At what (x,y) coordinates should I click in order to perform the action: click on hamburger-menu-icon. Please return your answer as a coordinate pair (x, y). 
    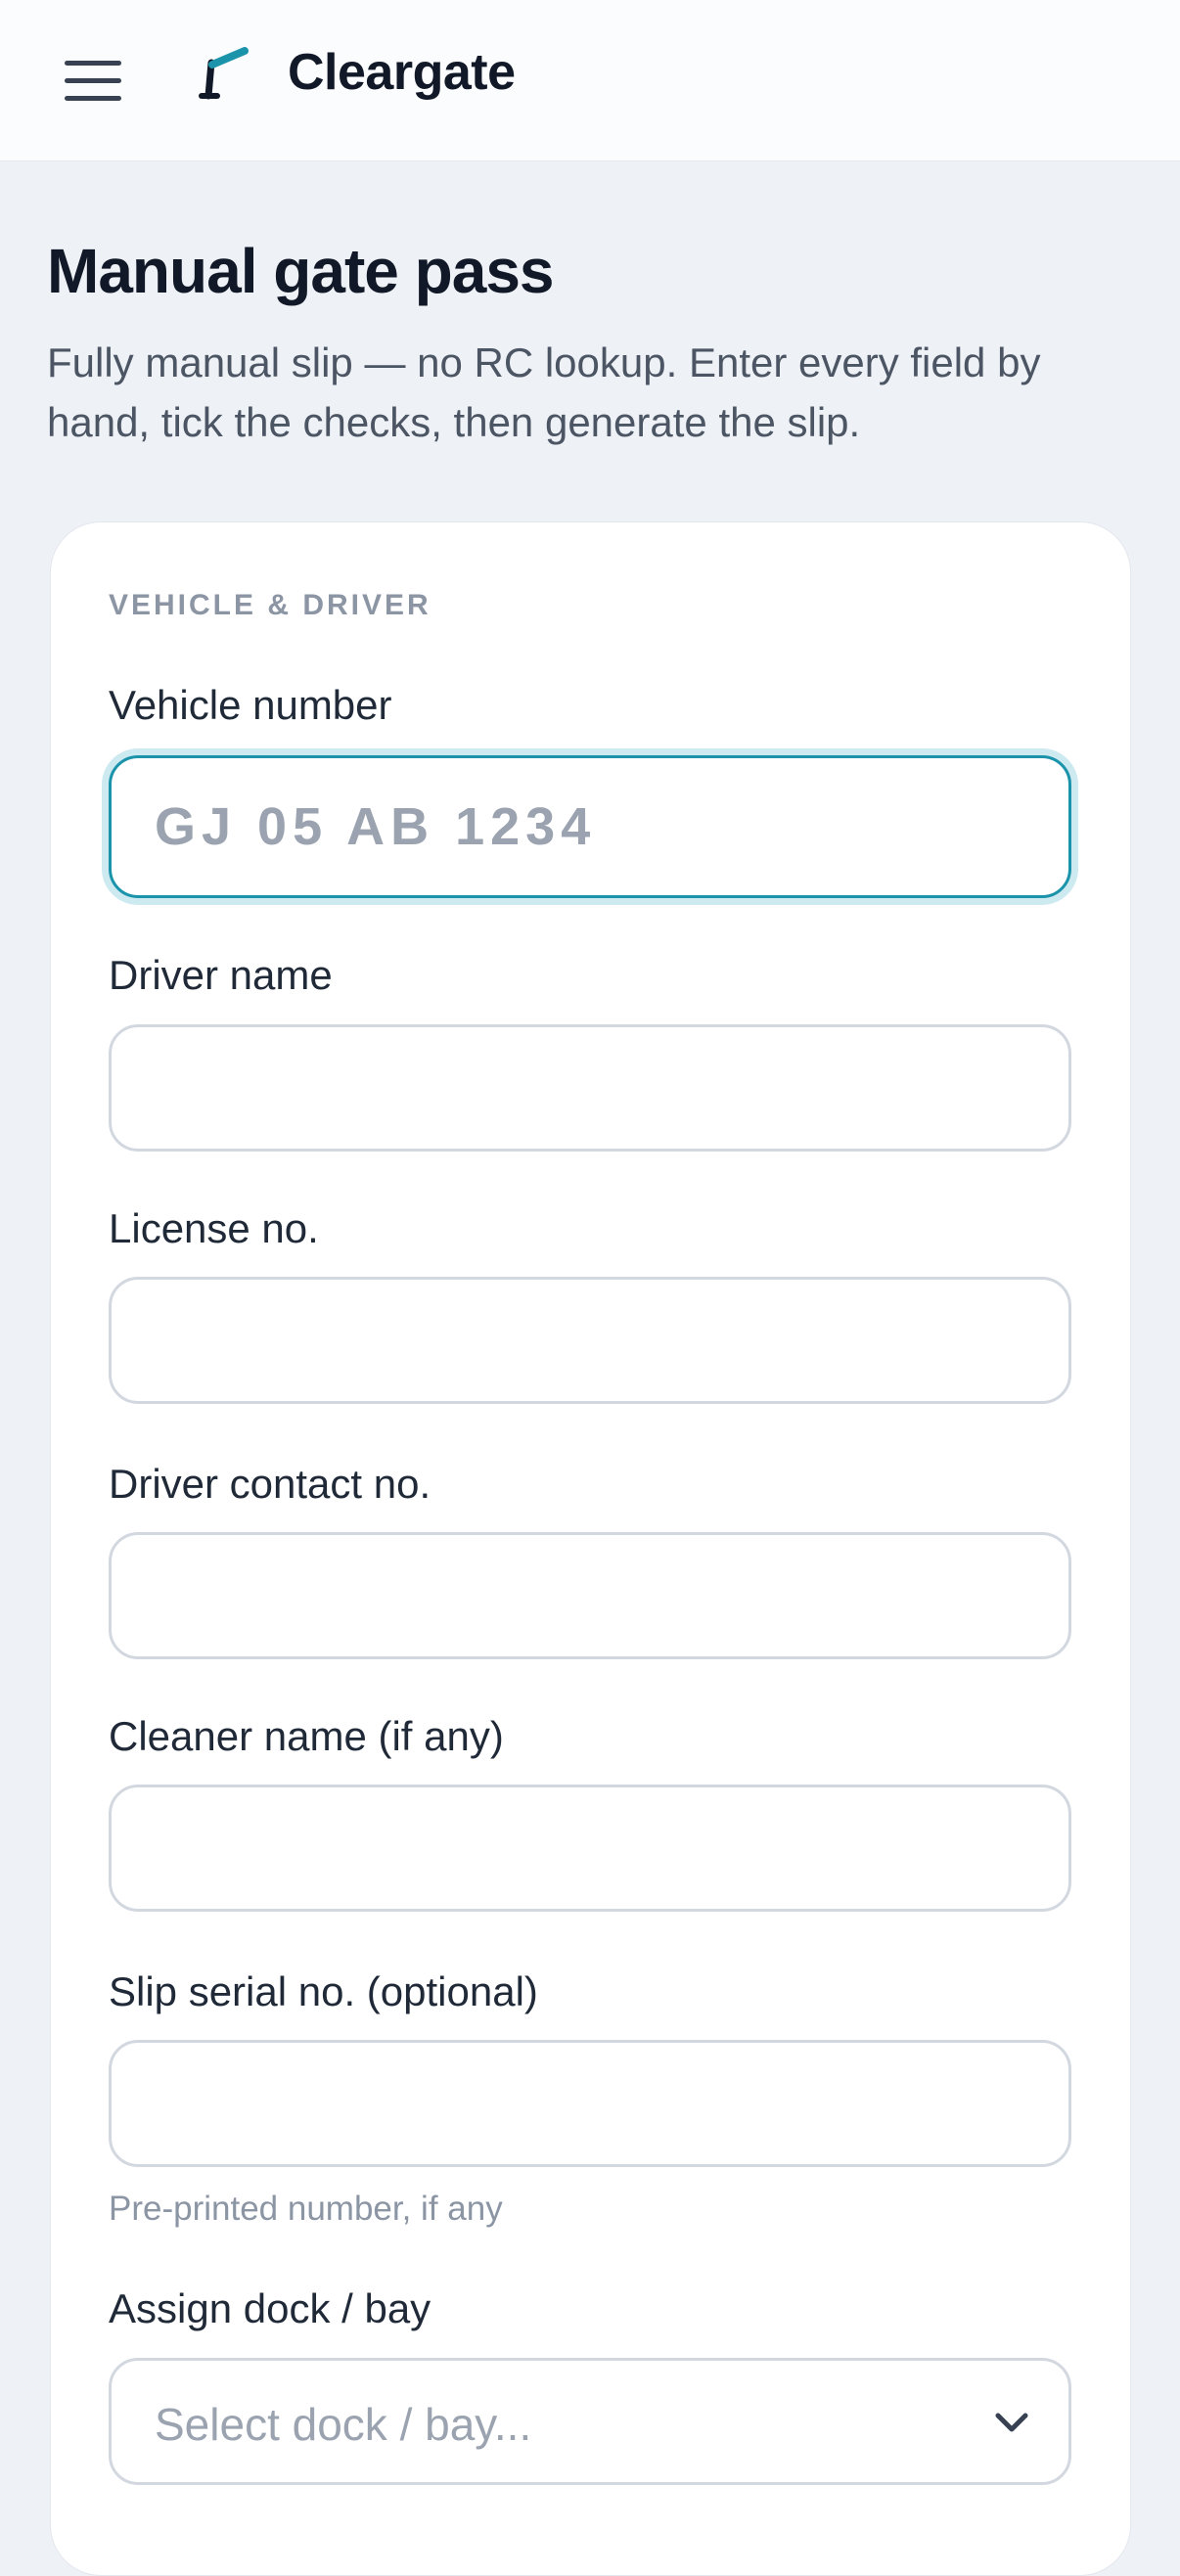
    Looking at the image, I should click on (91, 81).